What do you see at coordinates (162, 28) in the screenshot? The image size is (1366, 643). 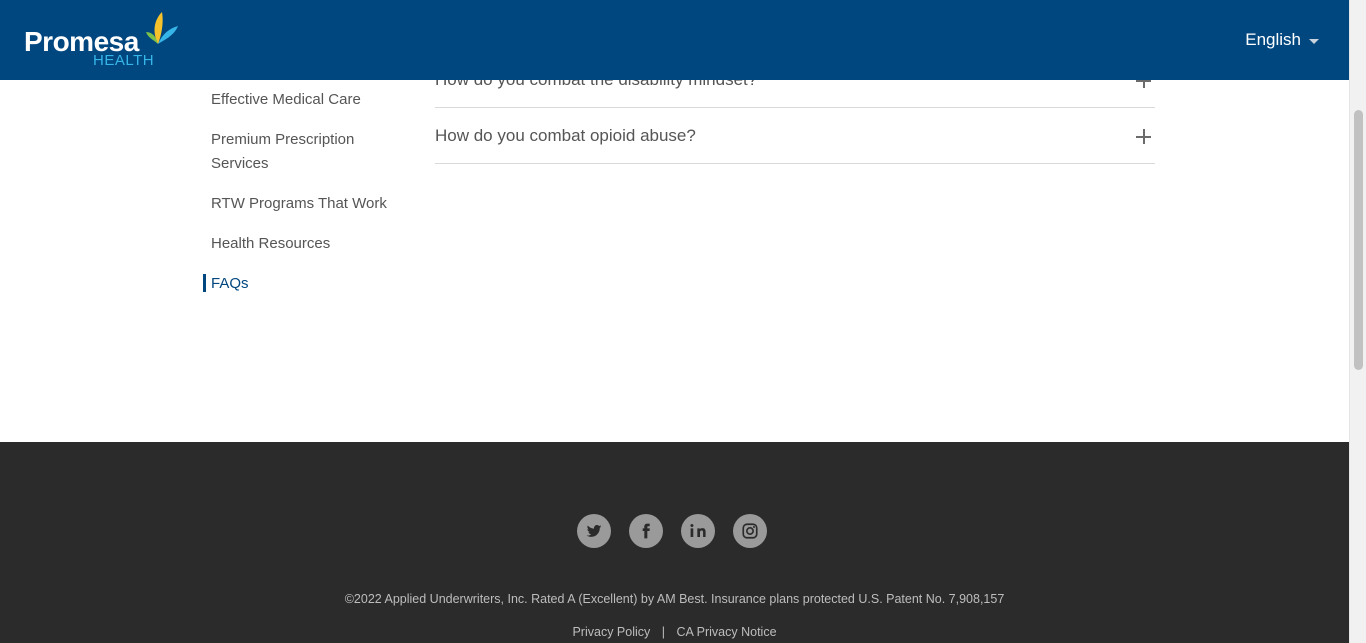 I see `leaf-logo-icon` at bounding box center [162, 28].